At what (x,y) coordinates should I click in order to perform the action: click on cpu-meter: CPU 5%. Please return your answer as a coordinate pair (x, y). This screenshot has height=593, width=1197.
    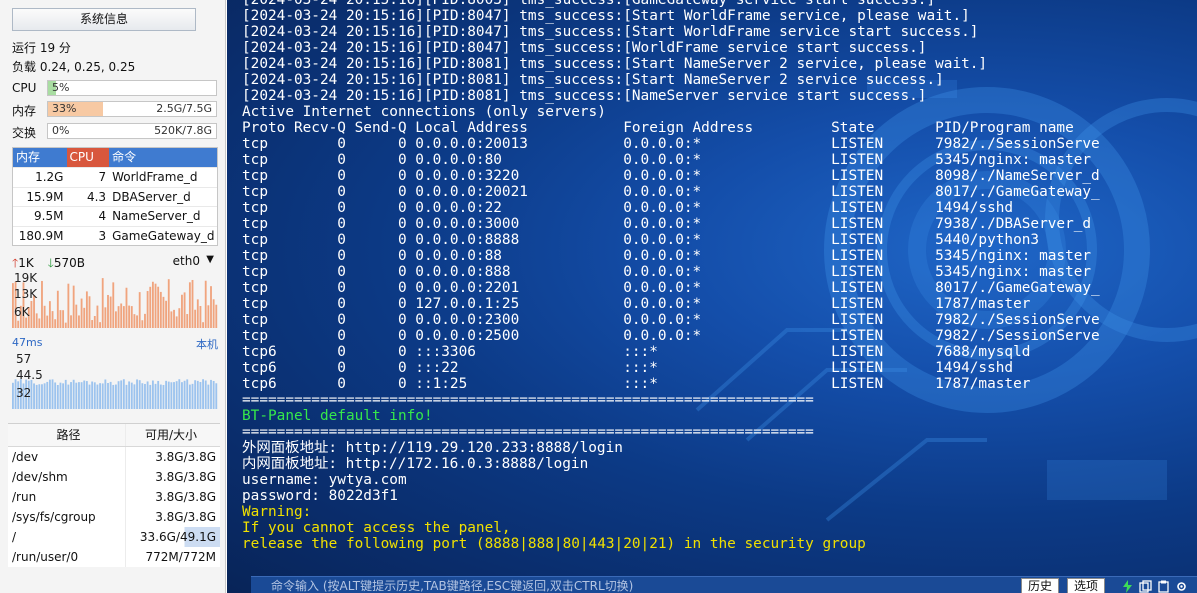
    Looking at the image, I should click on (114, 88).